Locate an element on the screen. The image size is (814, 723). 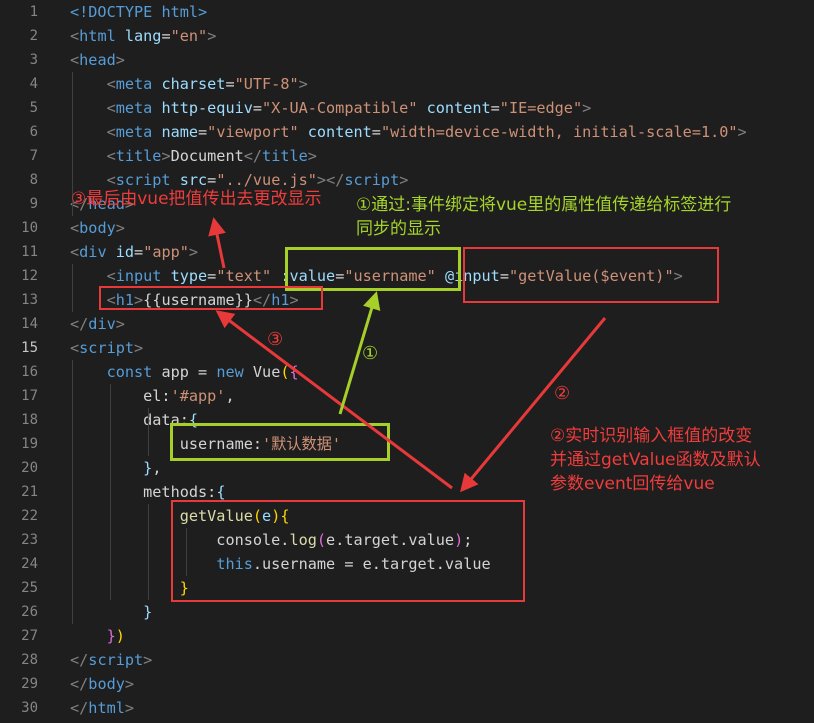
arrow-3-tail is located at coordinates (217, 243).